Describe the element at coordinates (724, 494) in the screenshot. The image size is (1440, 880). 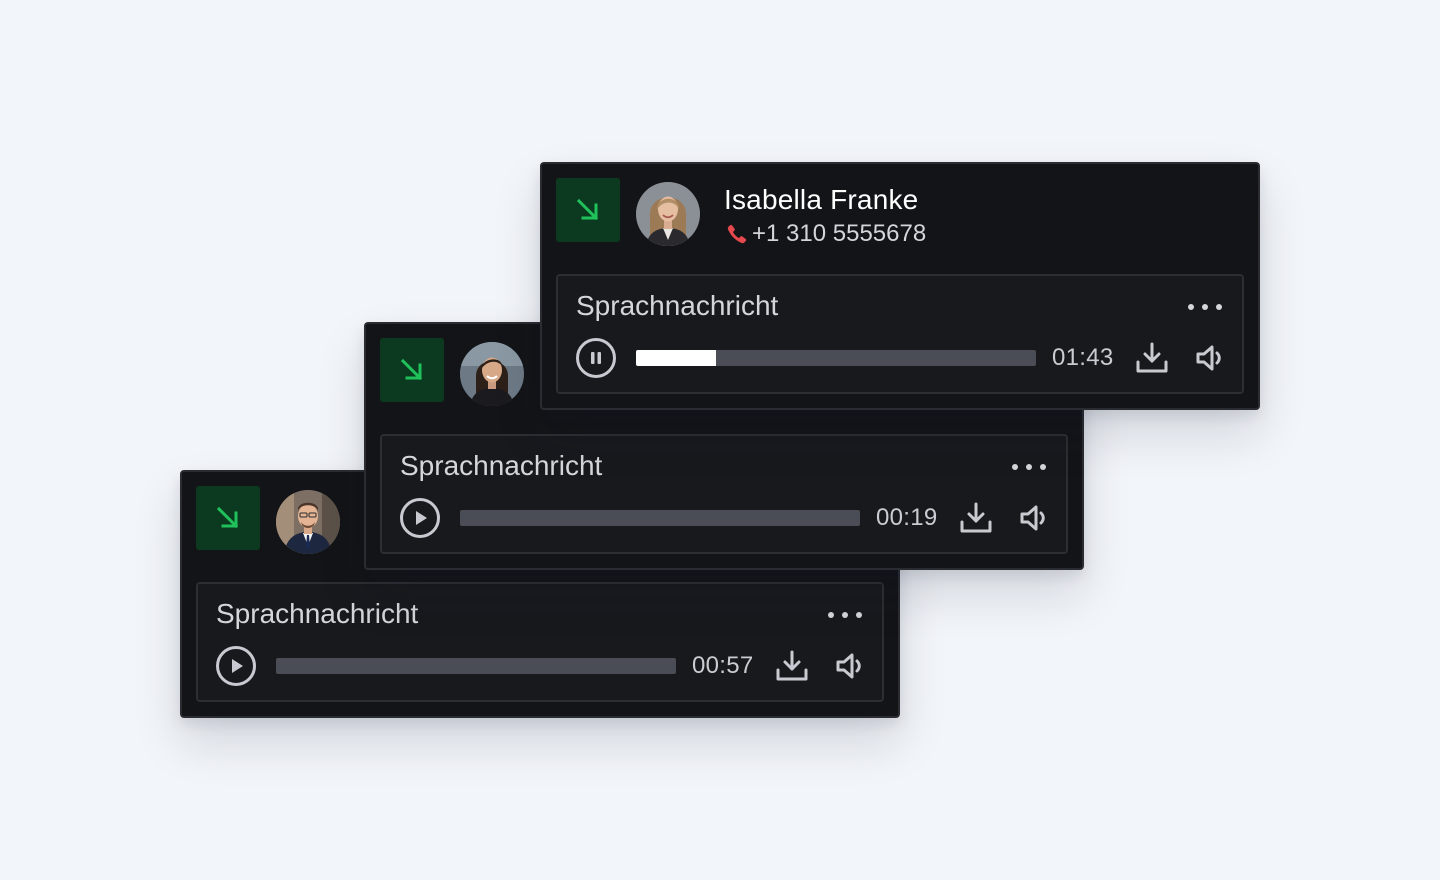
I see `voicemail-panel: Sprachnachricht 00:19` at that location.